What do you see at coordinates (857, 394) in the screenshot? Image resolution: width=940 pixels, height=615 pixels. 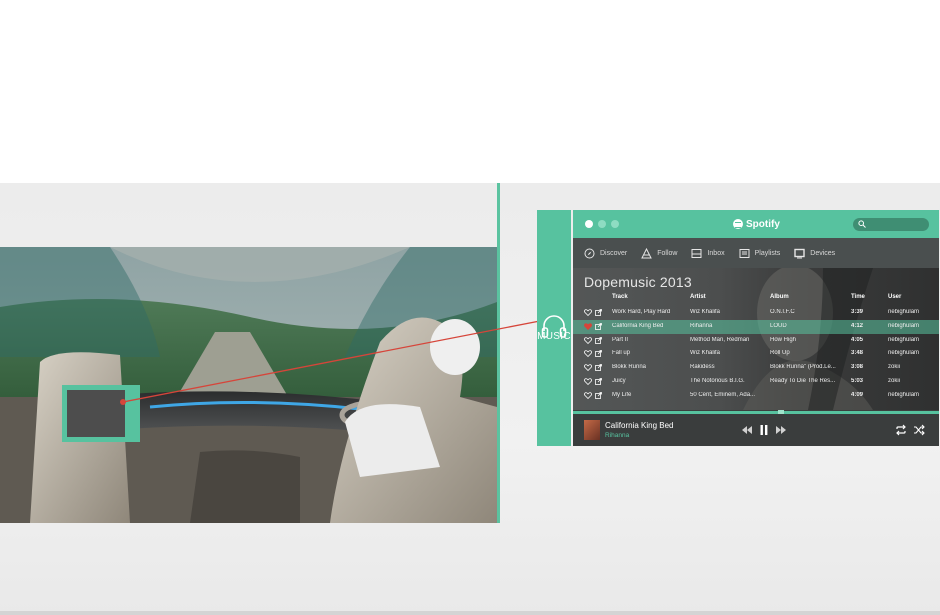 I see `track-time: 4:09` at bounding box center [857, 394].